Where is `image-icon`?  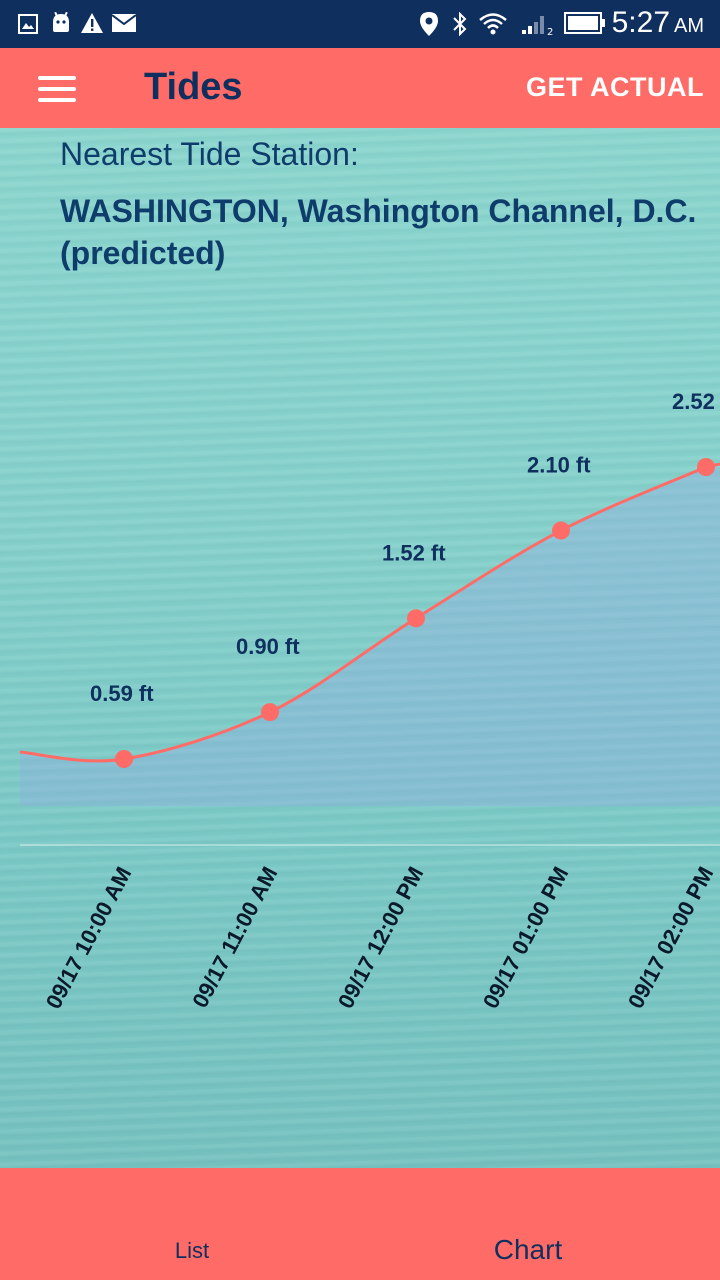 image-icon is located at coordinates (28, 24).